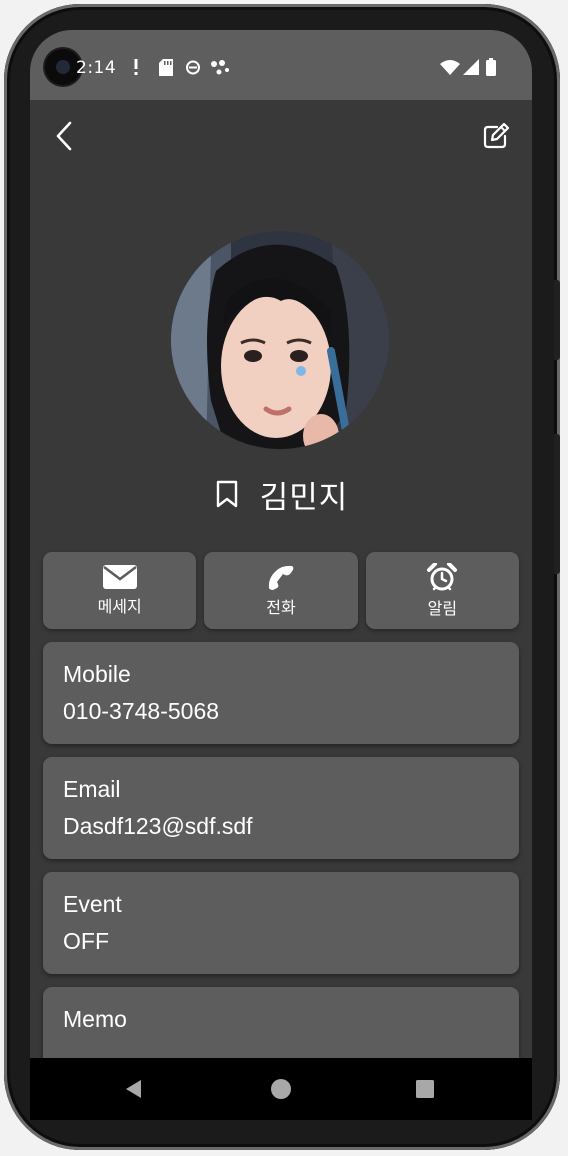 The height and width of the screenshot is (1156, 568). What do you see at coordinates (491, 67) in the screenshot?
I see `battery-icon` at bounding box center [491, 67].